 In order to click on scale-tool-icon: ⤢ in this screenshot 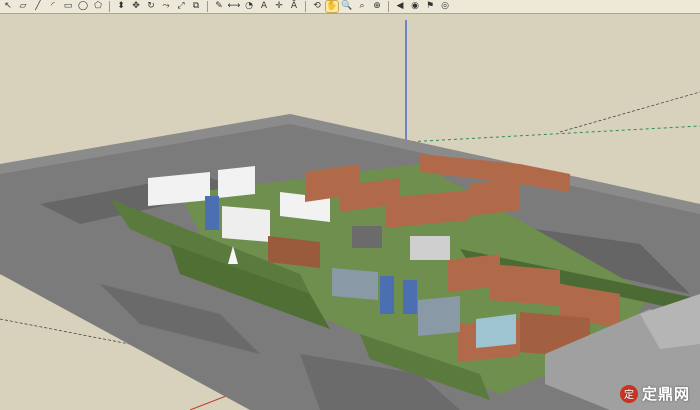, I will do `click(181, 6)`.